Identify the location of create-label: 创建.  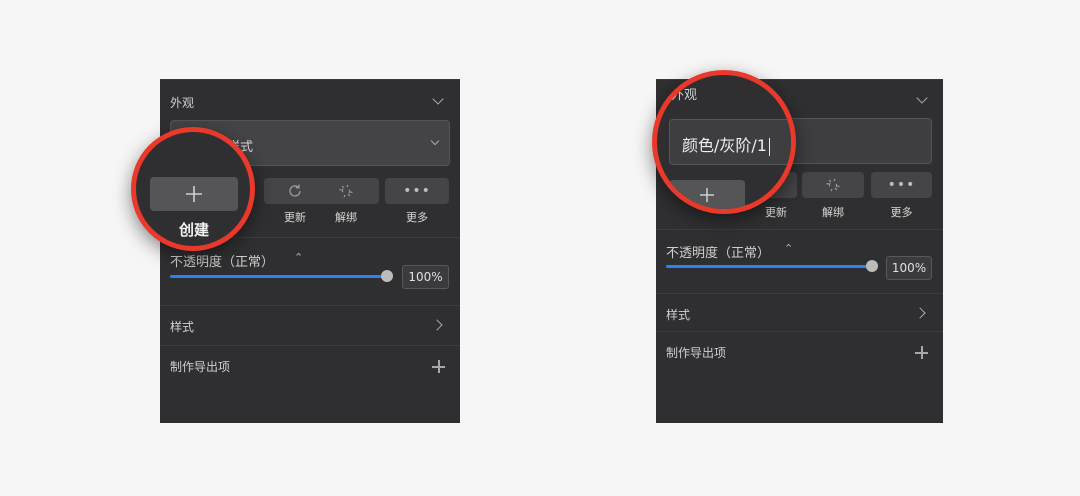
(193, 230).